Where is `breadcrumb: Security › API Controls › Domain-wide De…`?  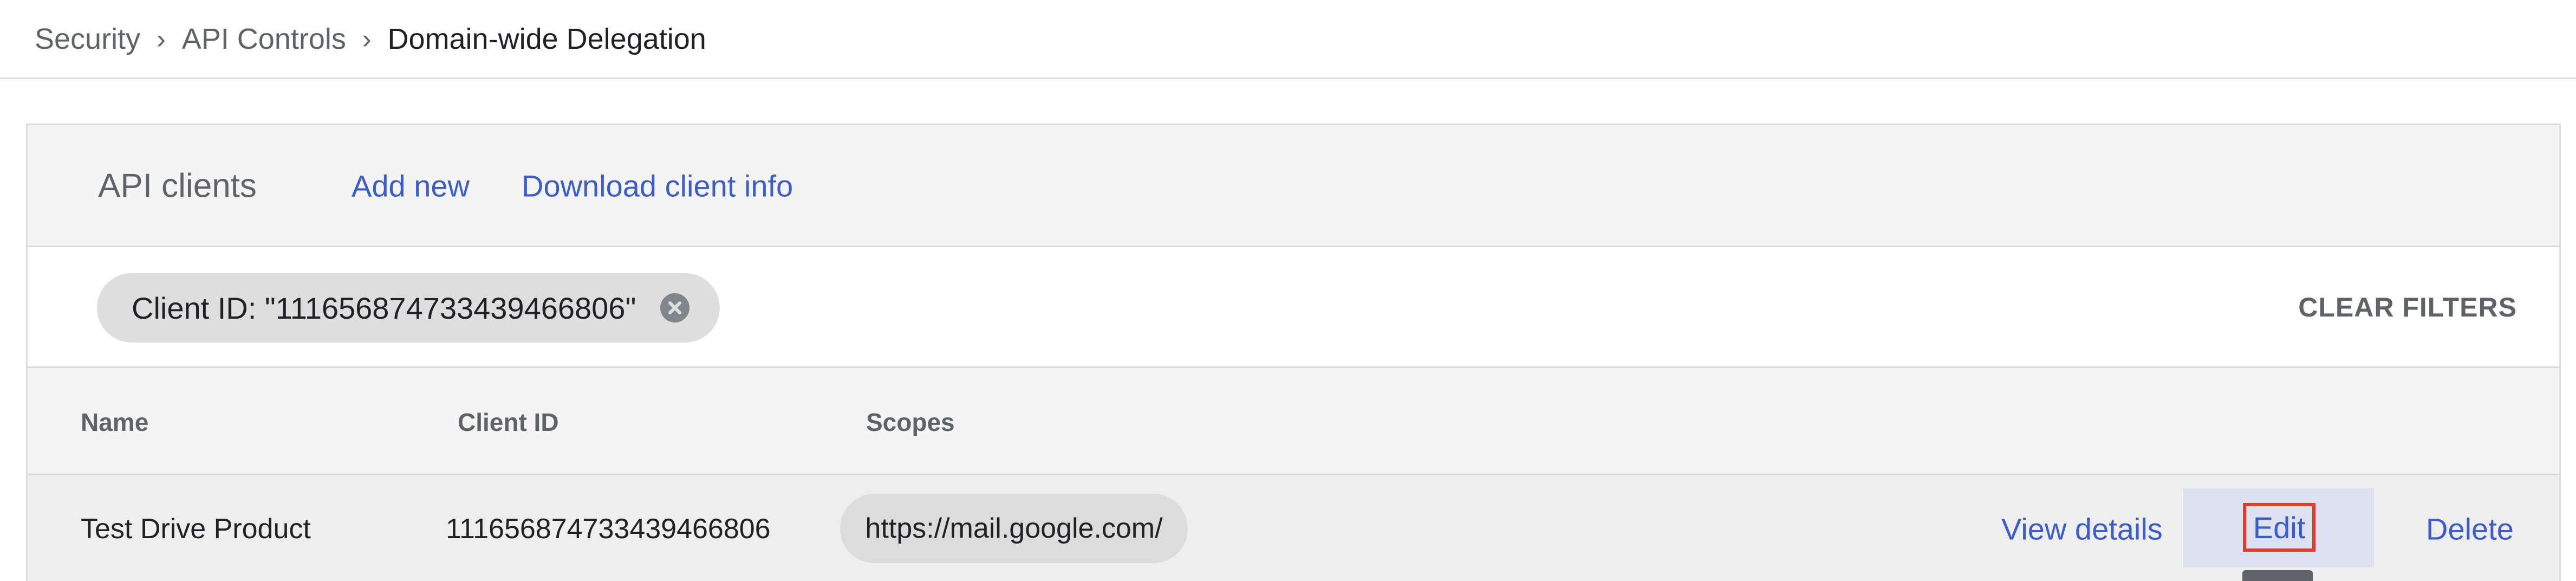 breadcrumb: Security › API Controls › Domain-wide De… is located at coordinates (1288, 39).